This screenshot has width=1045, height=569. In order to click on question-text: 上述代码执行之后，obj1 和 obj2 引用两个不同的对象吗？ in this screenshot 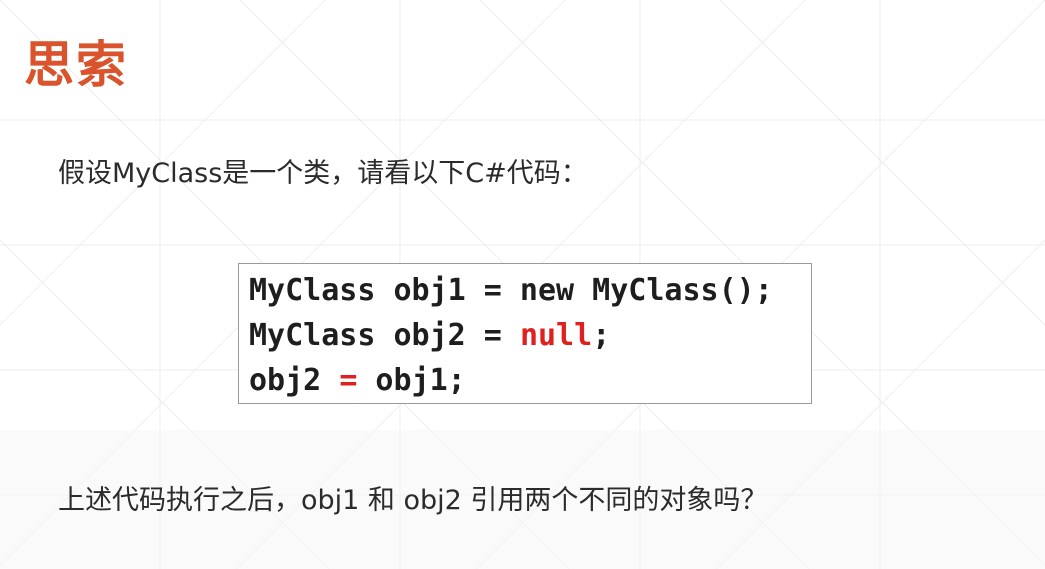, I will do `click(413, 500)`.